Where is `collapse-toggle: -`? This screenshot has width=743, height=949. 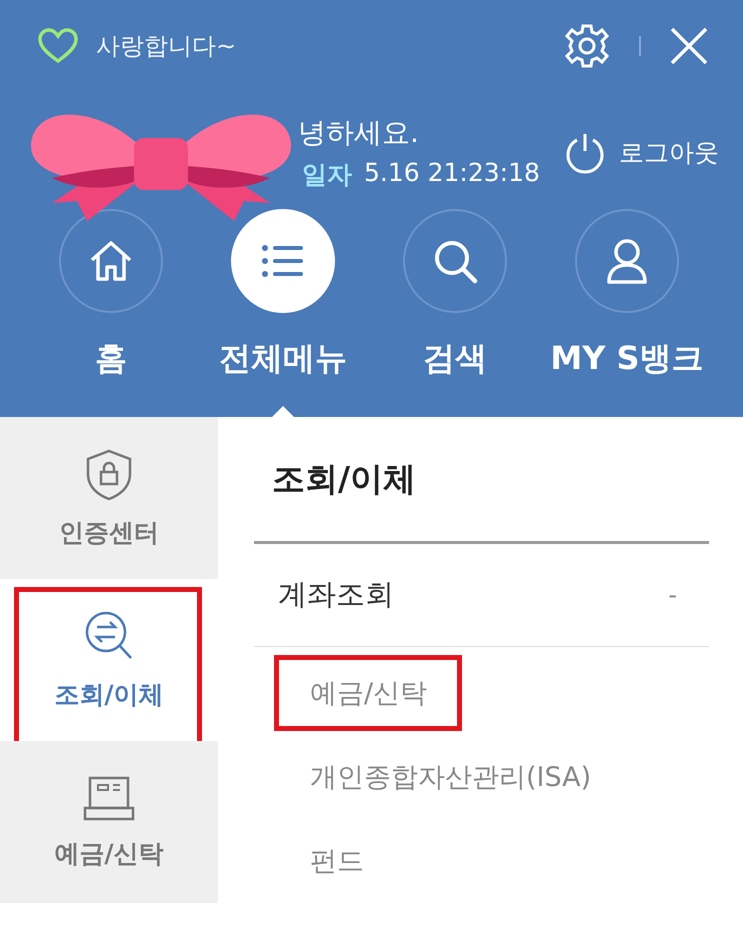
collapse-toggle: - is located at coordinates (672, 595).